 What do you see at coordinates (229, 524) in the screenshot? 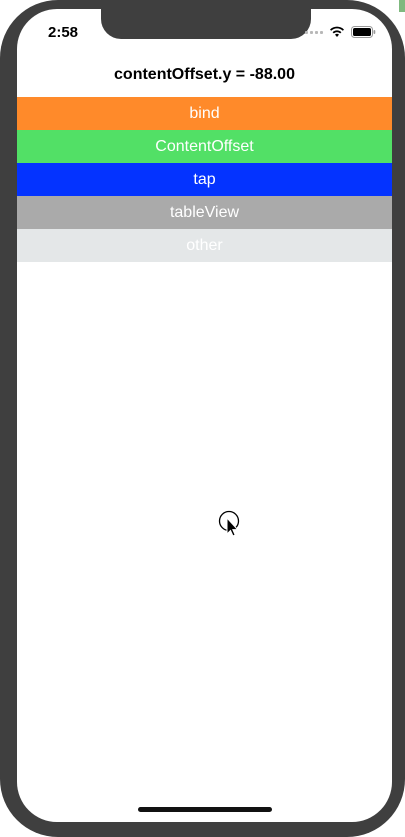
I see `pointer-cursor-icon` at bounding box center [229, 524].